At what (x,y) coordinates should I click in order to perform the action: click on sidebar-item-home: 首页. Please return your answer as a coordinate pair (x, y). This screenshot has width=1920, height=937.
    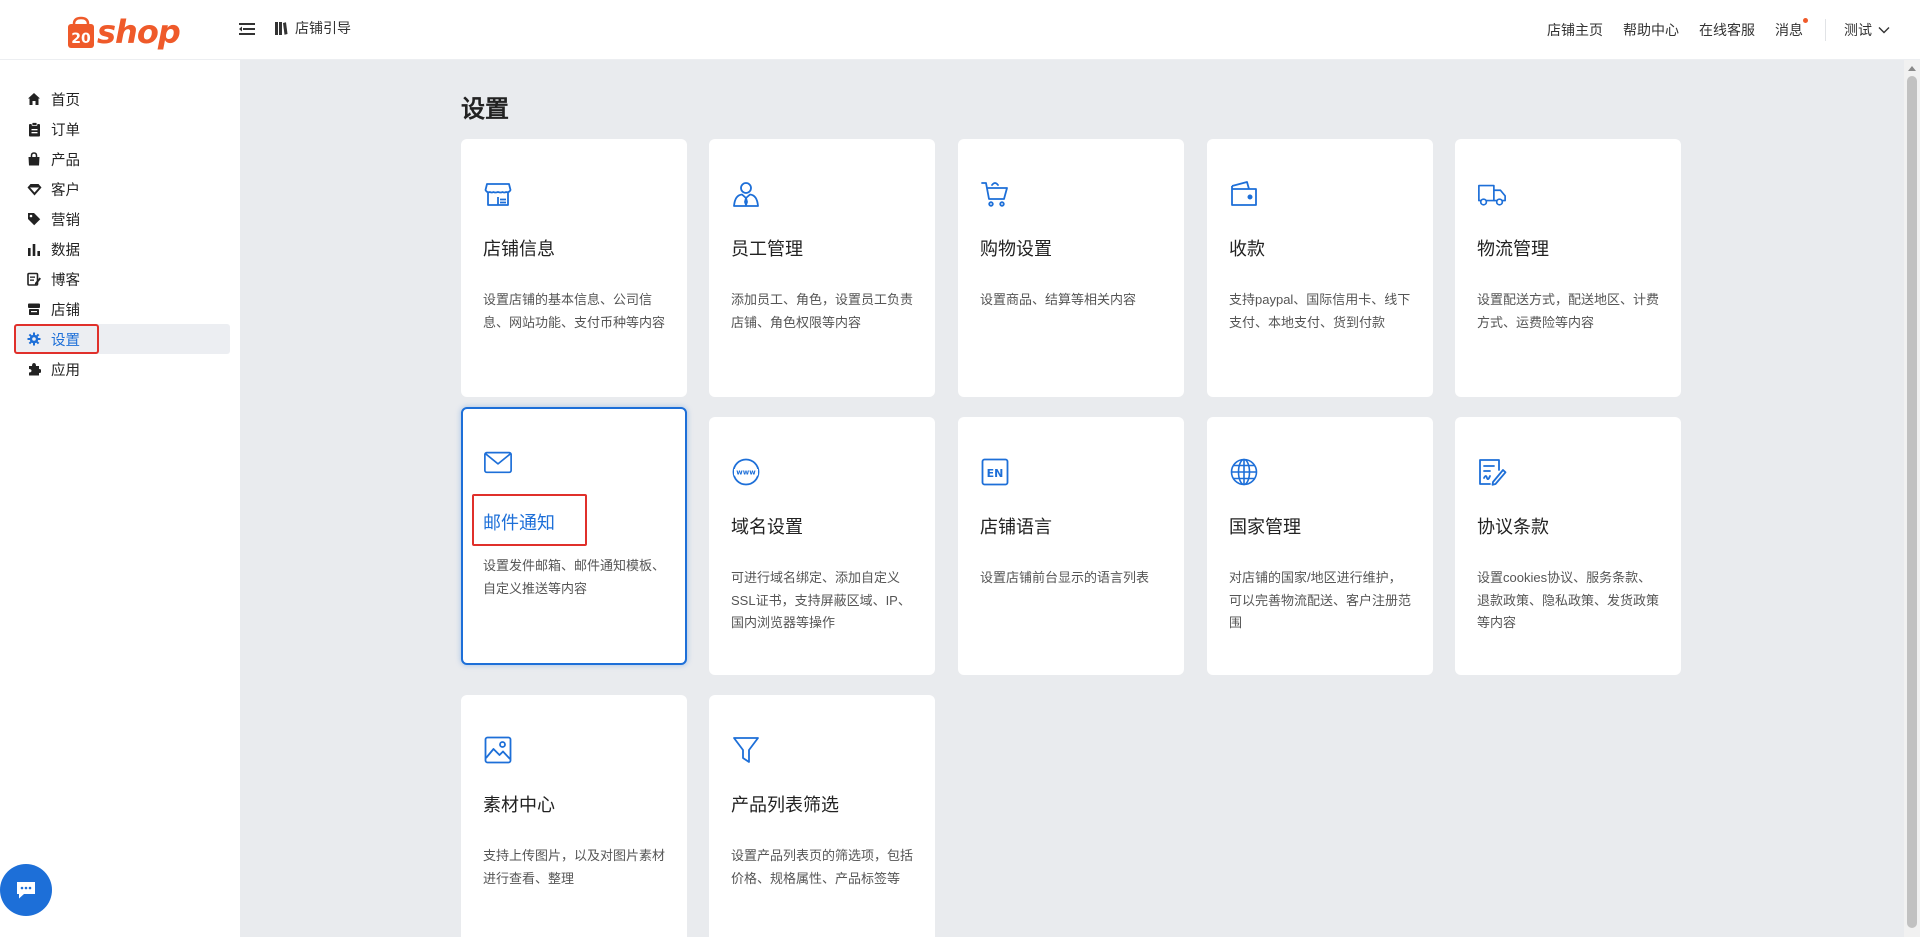
    Looking at the image, I should click on (122, 99).